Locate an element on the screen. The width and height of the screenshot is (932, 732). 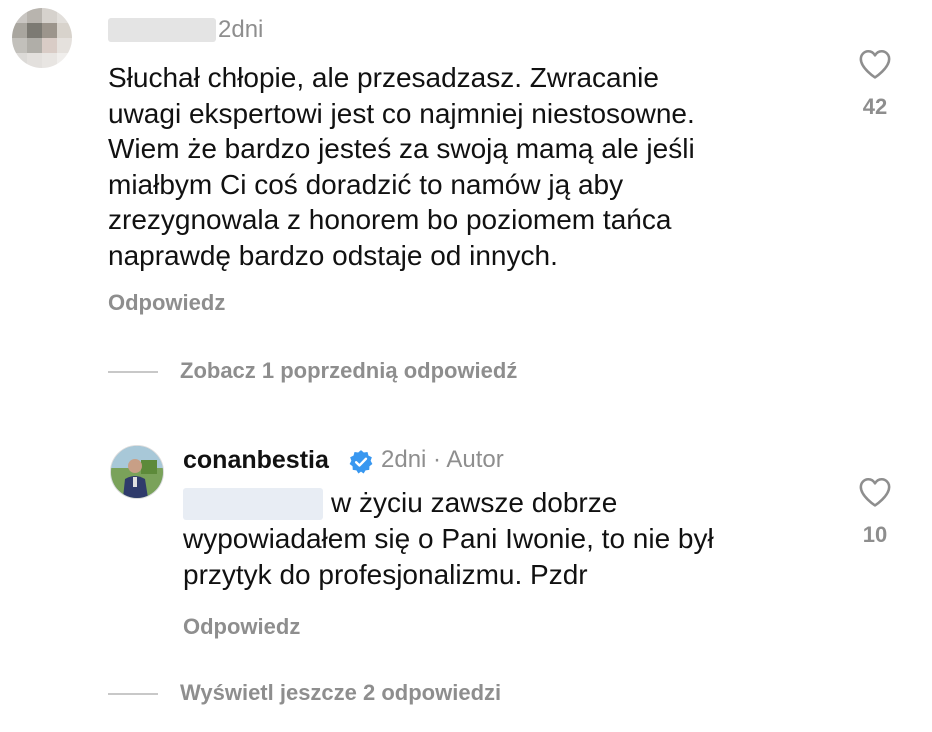
verified-badge-icon is located at coordinates (361, 462).